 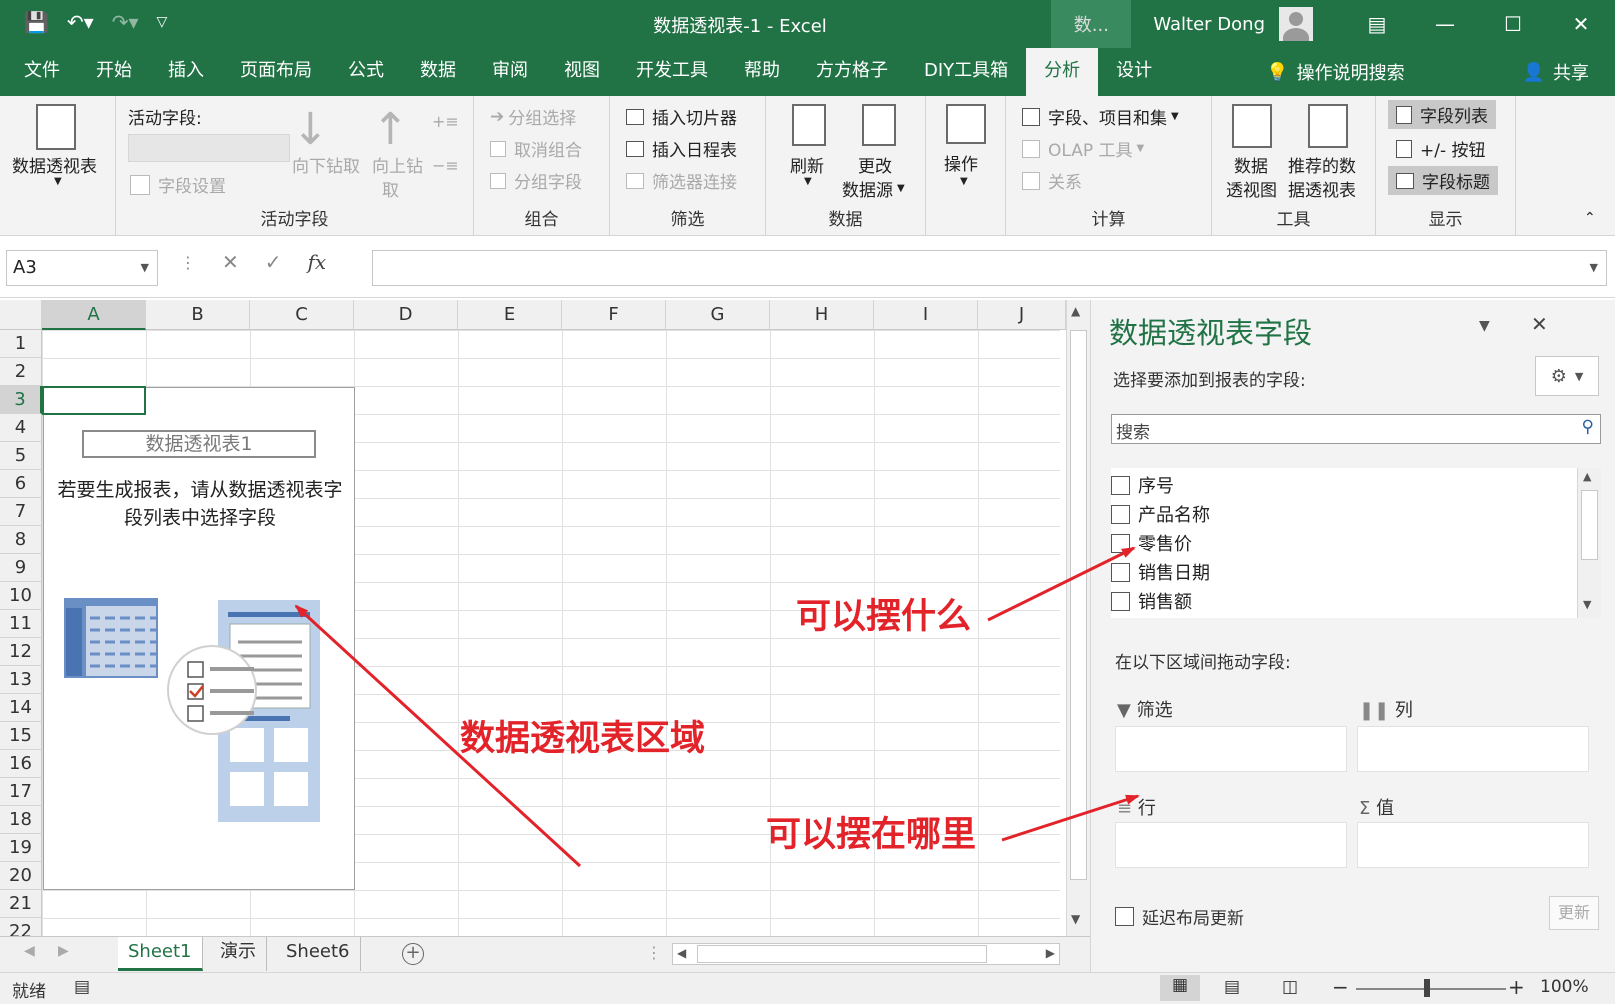 I want to click on actions-button: 操作, so click(x=961, y=162).